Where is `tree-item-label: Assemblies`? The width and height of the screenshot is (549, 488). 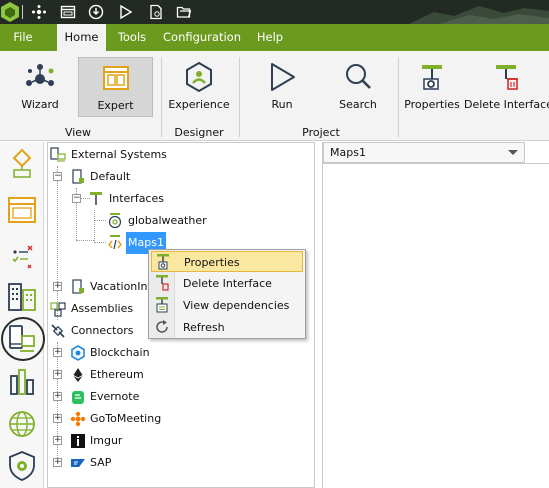
tree-item-label: Assemblies is located at coordinates (102, 308).